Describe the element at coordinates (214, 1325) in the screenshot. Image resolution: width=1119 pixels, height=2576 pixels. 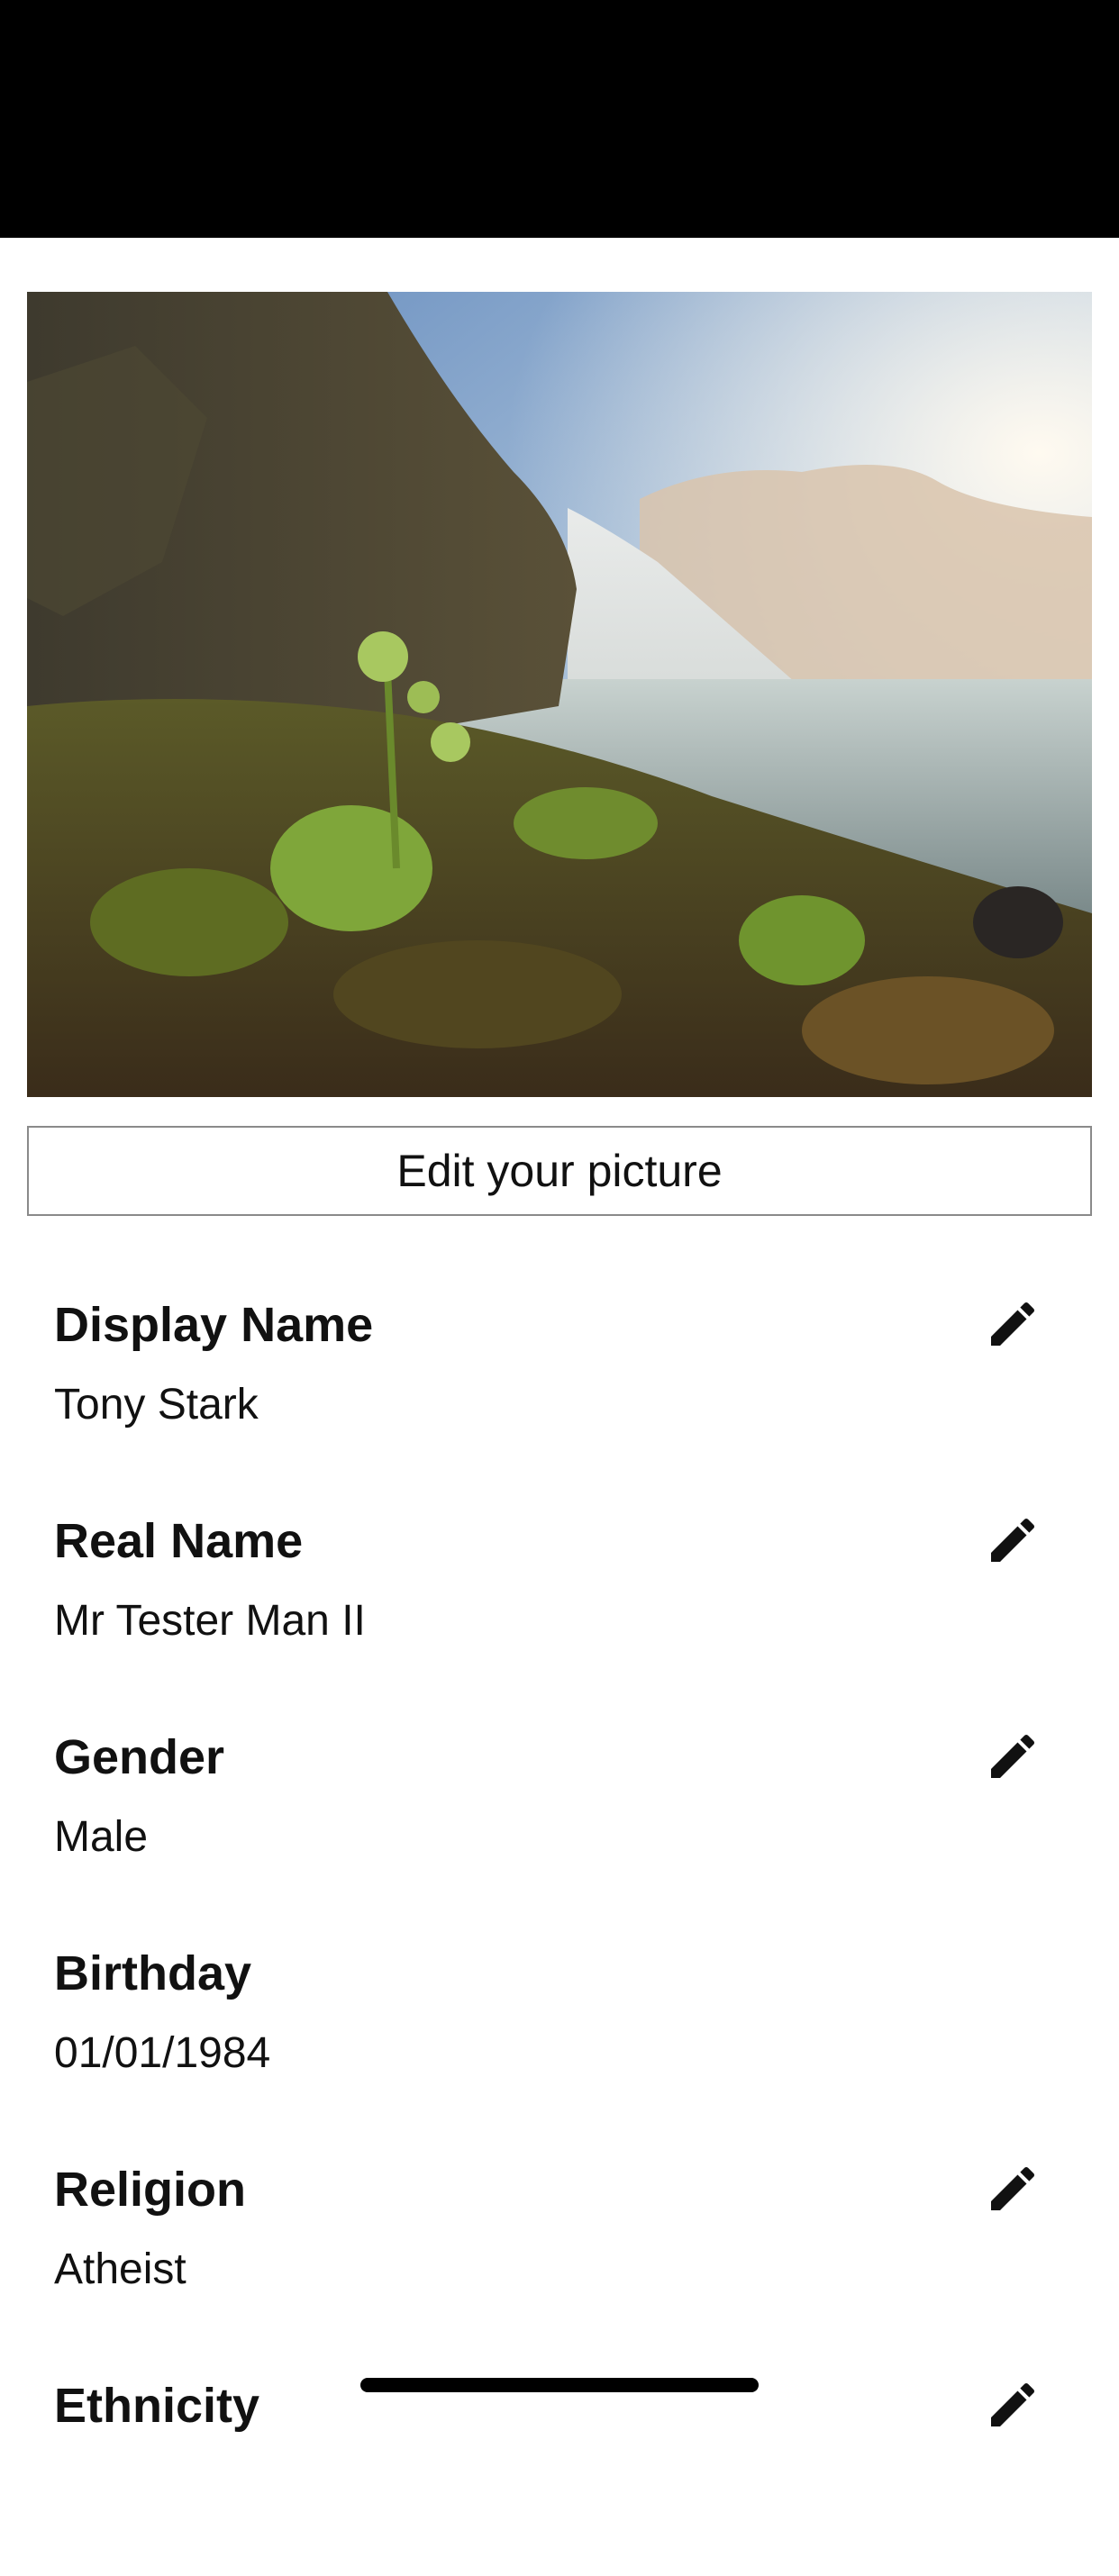
I see `field-label: Display Name` at that location.